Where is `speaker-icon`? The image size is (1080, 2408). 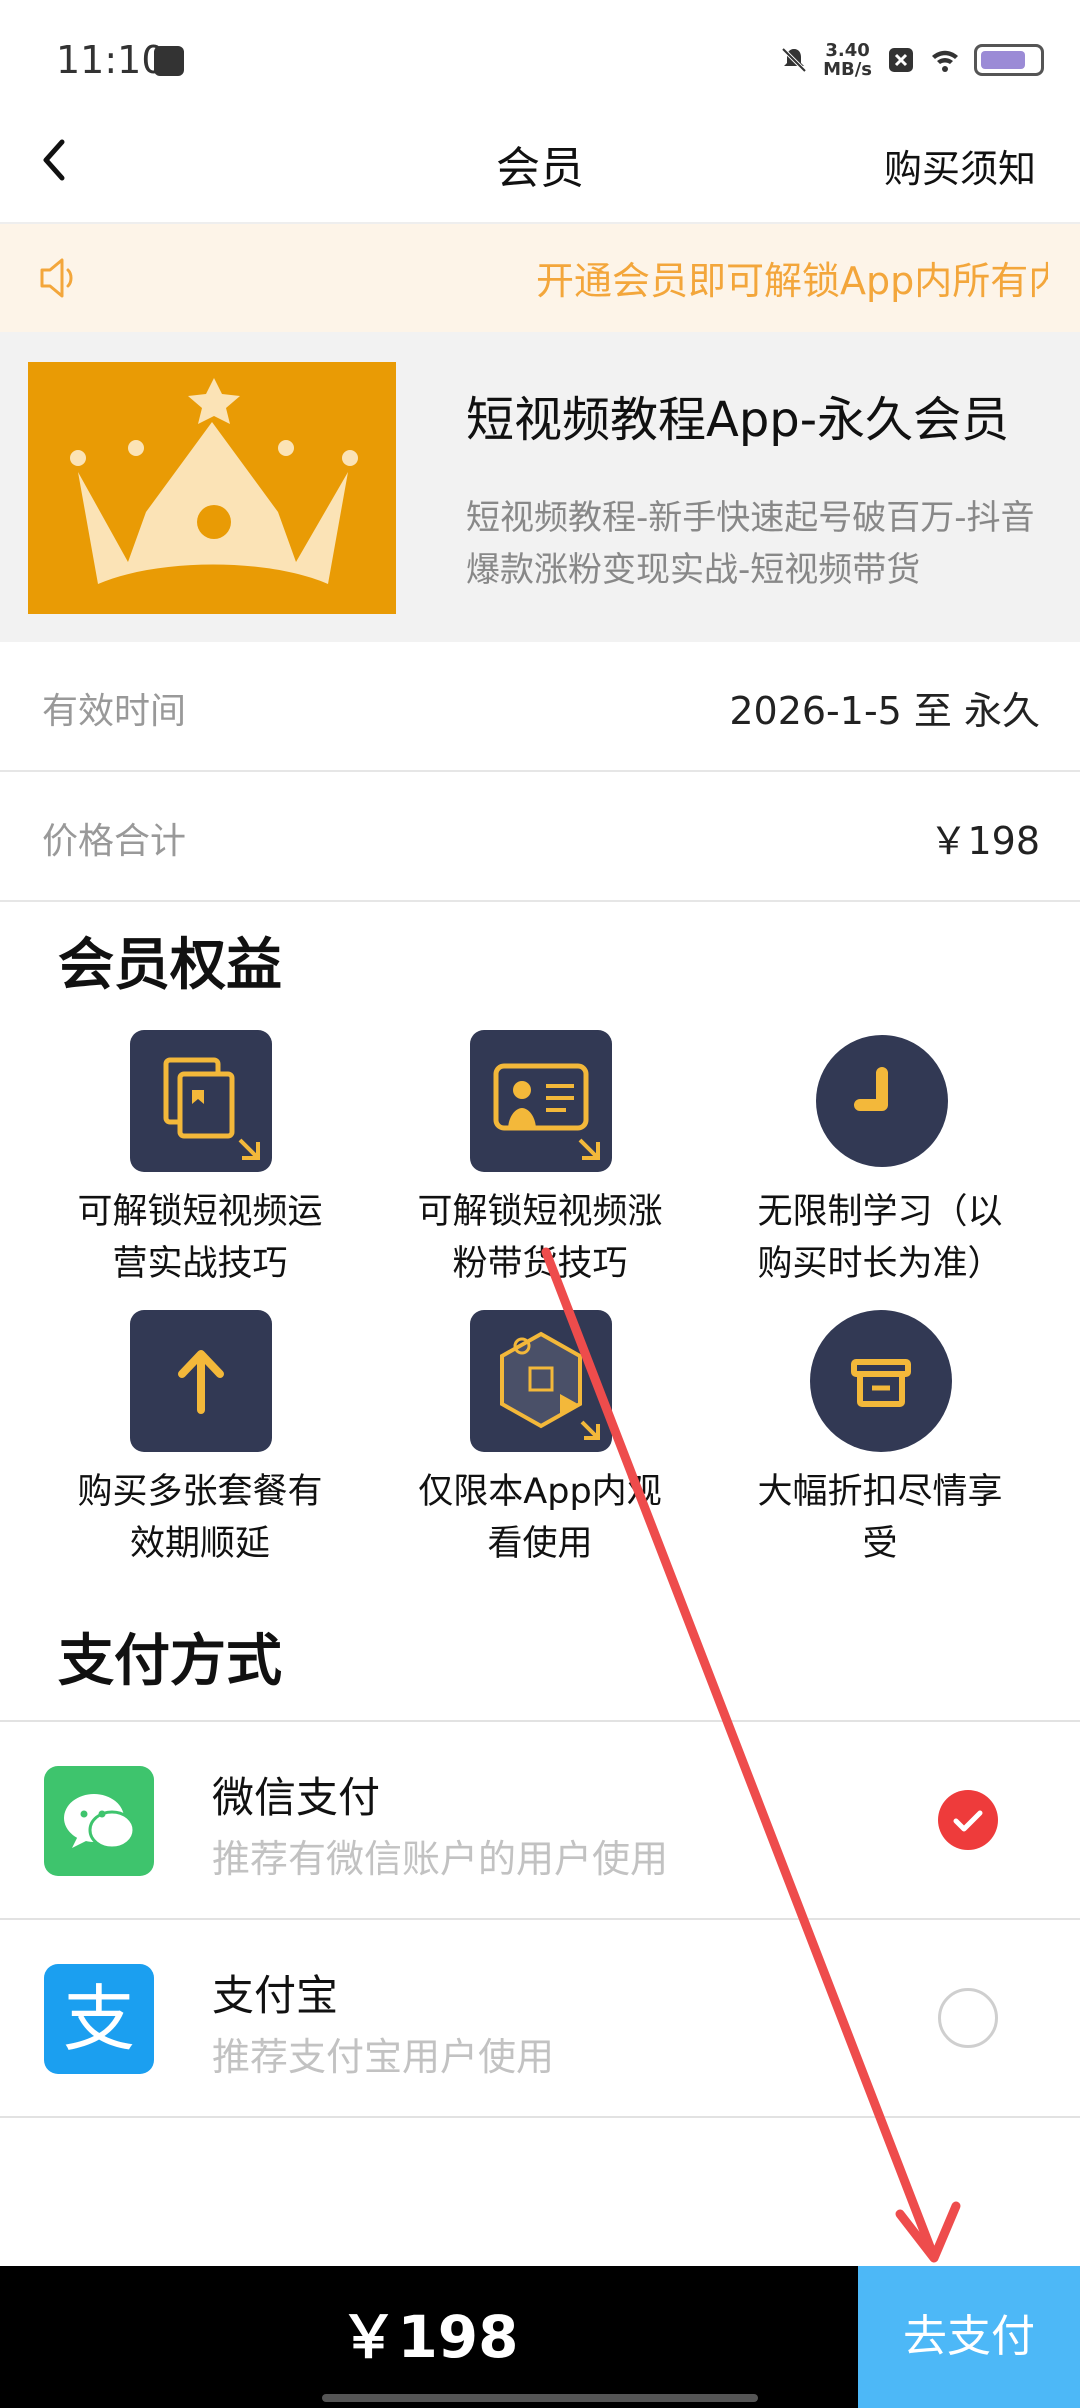
speaker-icon is located at coordinates (56, 278).